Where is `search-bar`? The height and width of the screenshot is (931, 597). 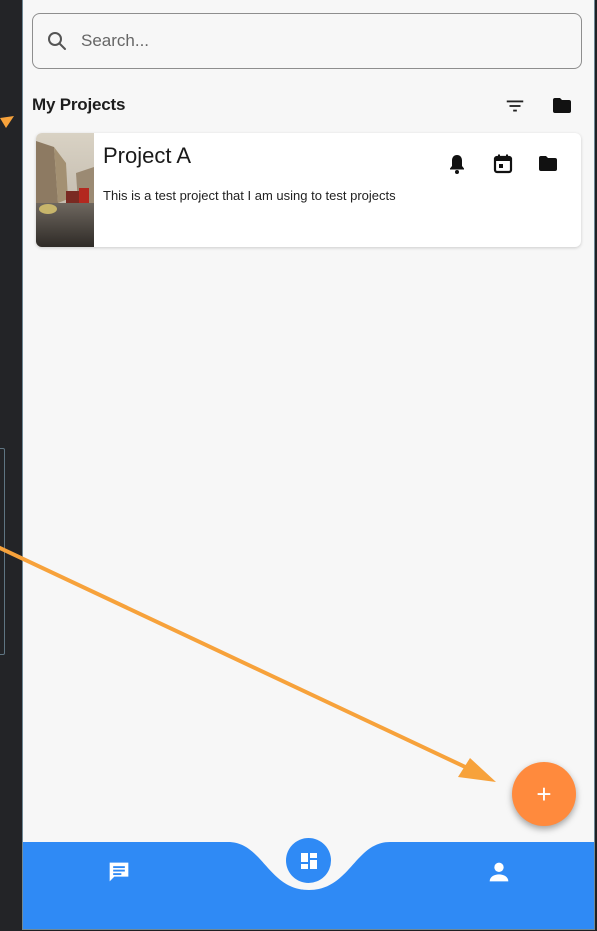 search-bar is located at coordinates (307, 41).